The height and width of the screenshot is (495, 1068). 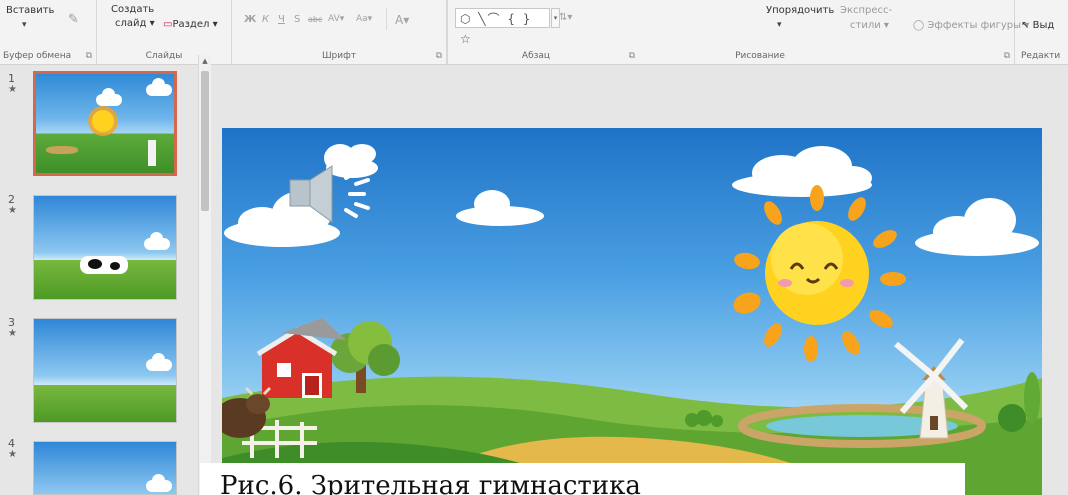 I want to click on paste-button: Вставить, so click(x=30, y=10).